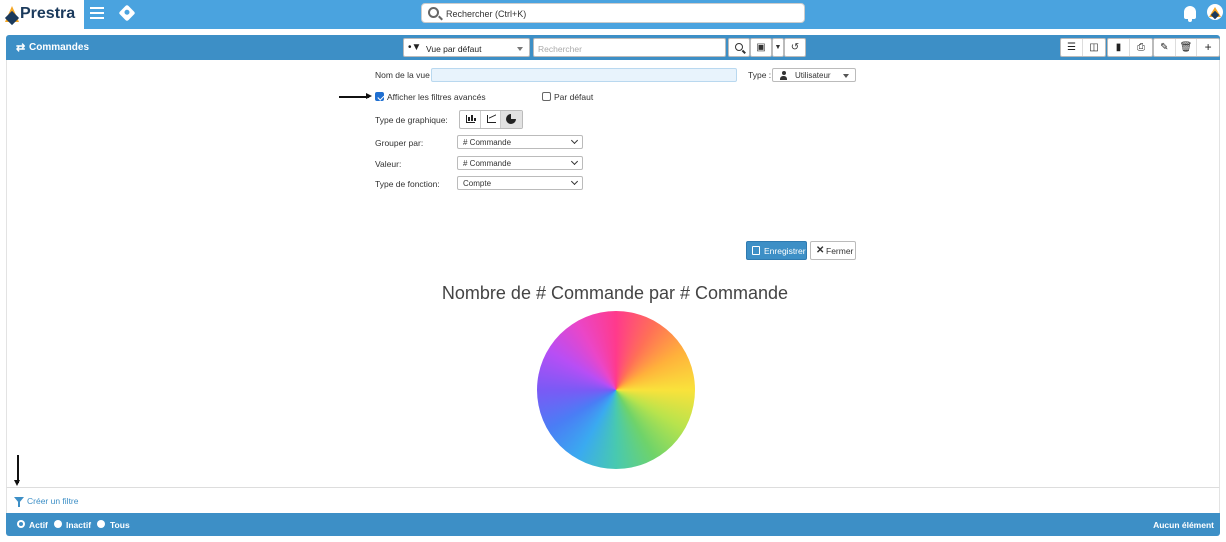 Image resolution: width=1226 pixels, height=542 pixels. I want to click on export-button: ▮, so click(1119, 47).